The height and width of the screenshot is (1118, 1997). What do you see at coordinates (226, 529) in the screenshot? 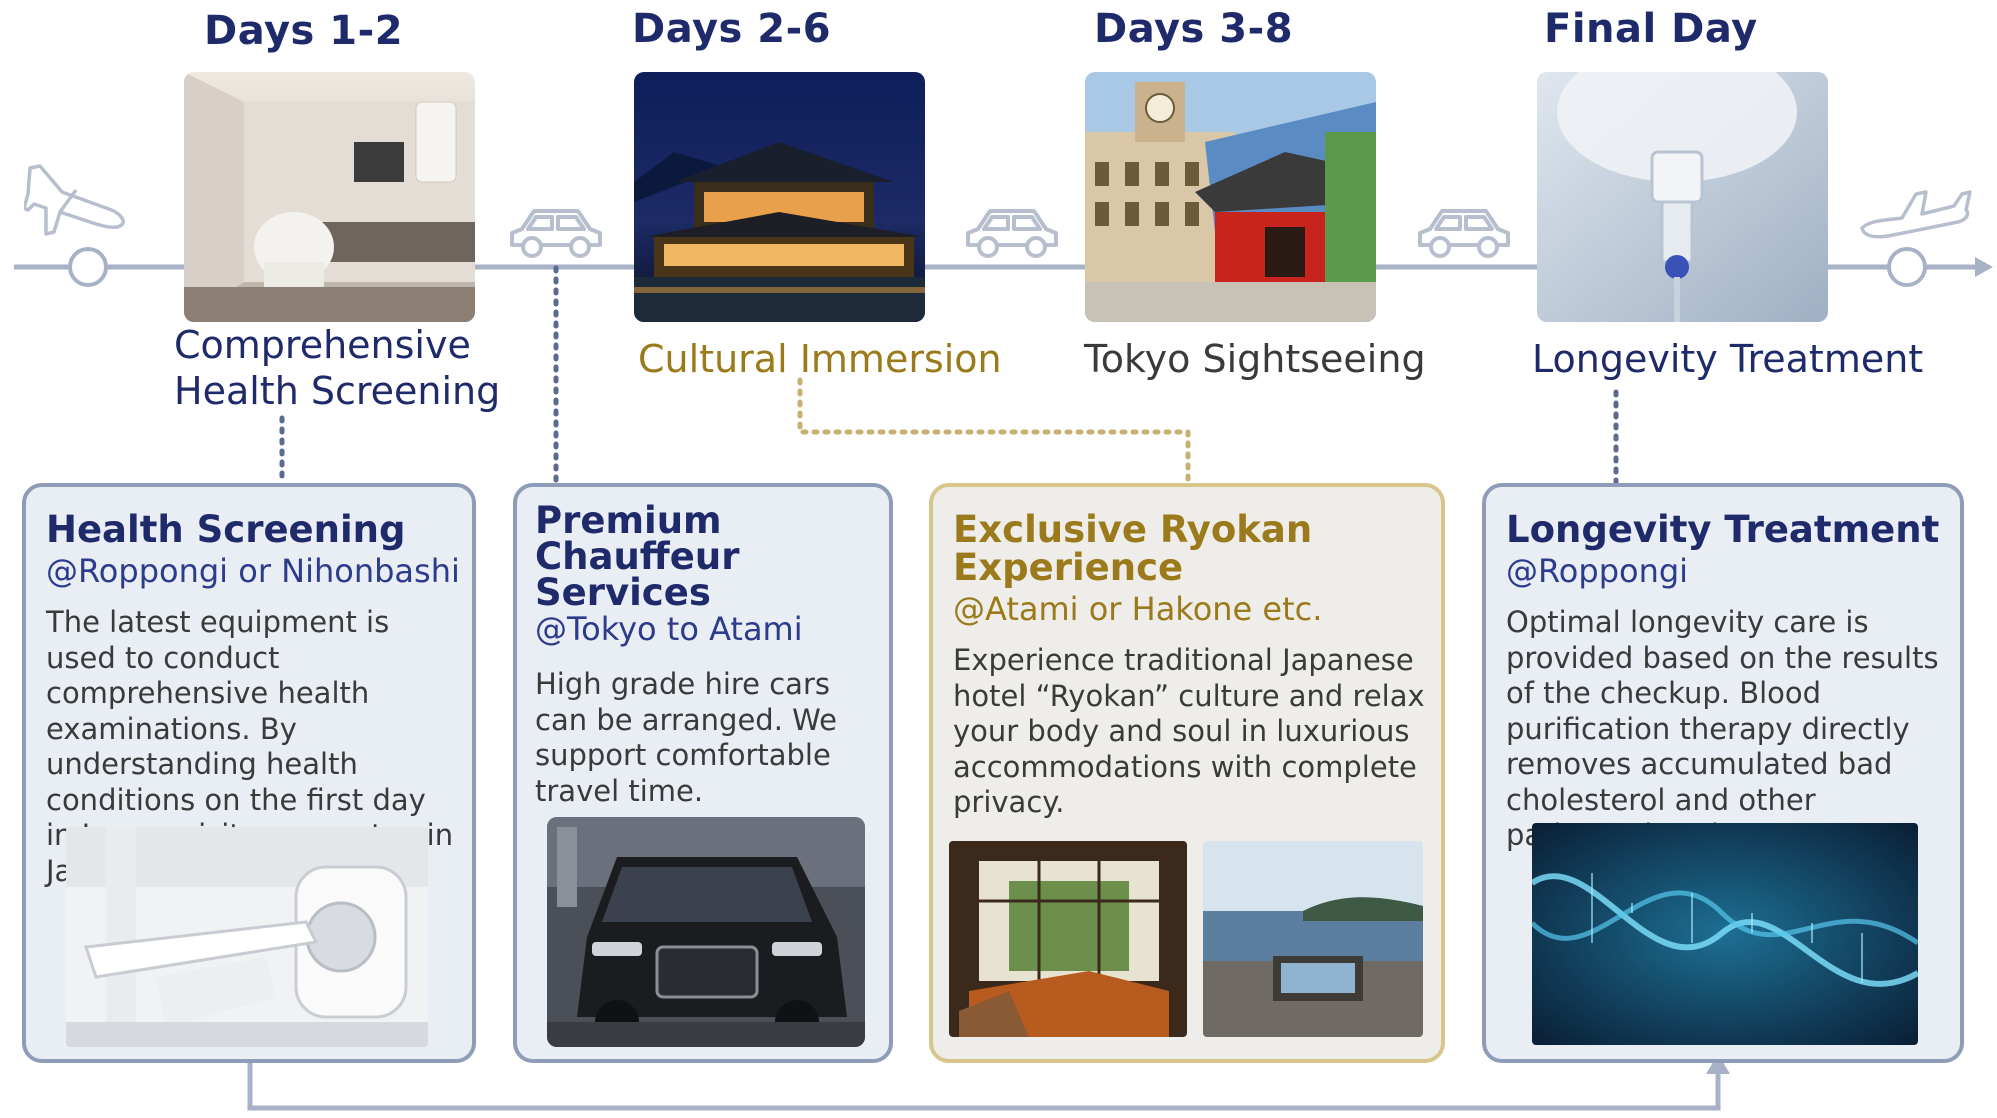
I see `card-title: Health Screening` at bounding box center [226, 529].